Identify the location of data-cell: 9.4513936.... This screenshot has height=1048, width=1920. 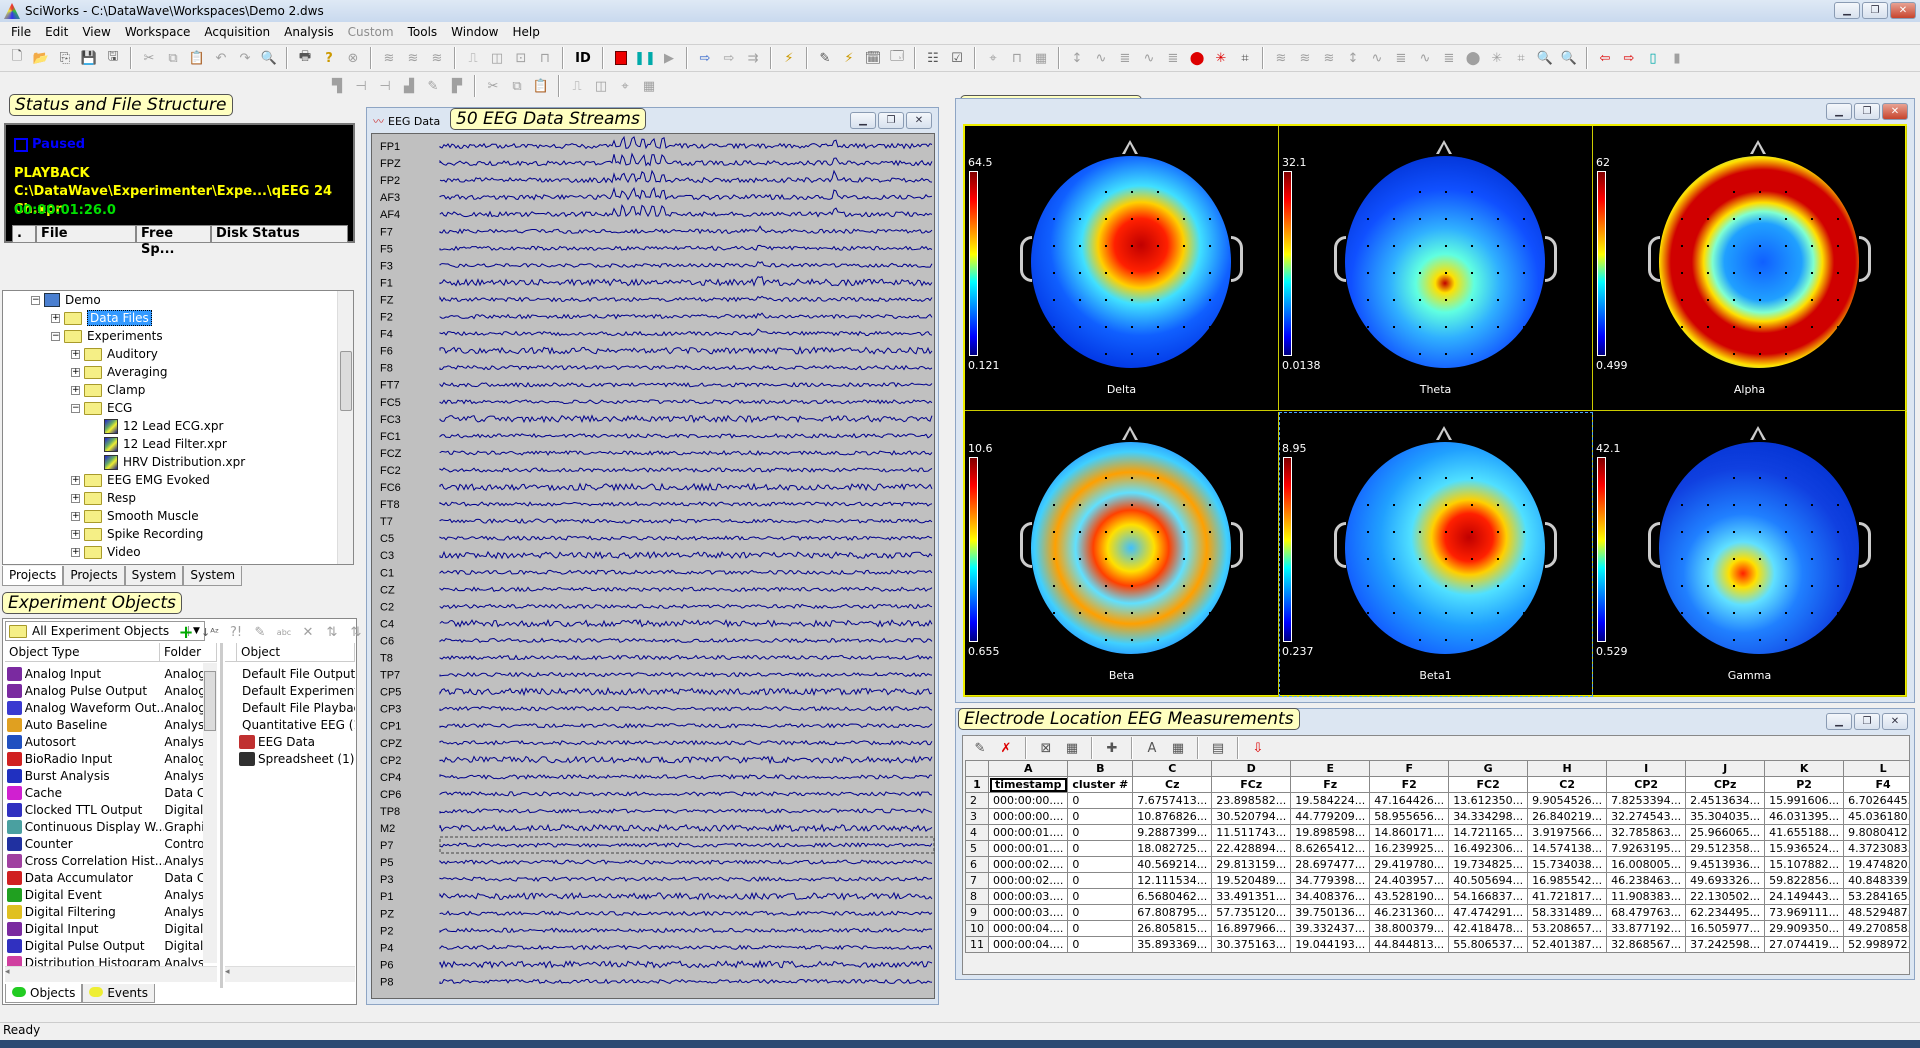
(1725, 864).